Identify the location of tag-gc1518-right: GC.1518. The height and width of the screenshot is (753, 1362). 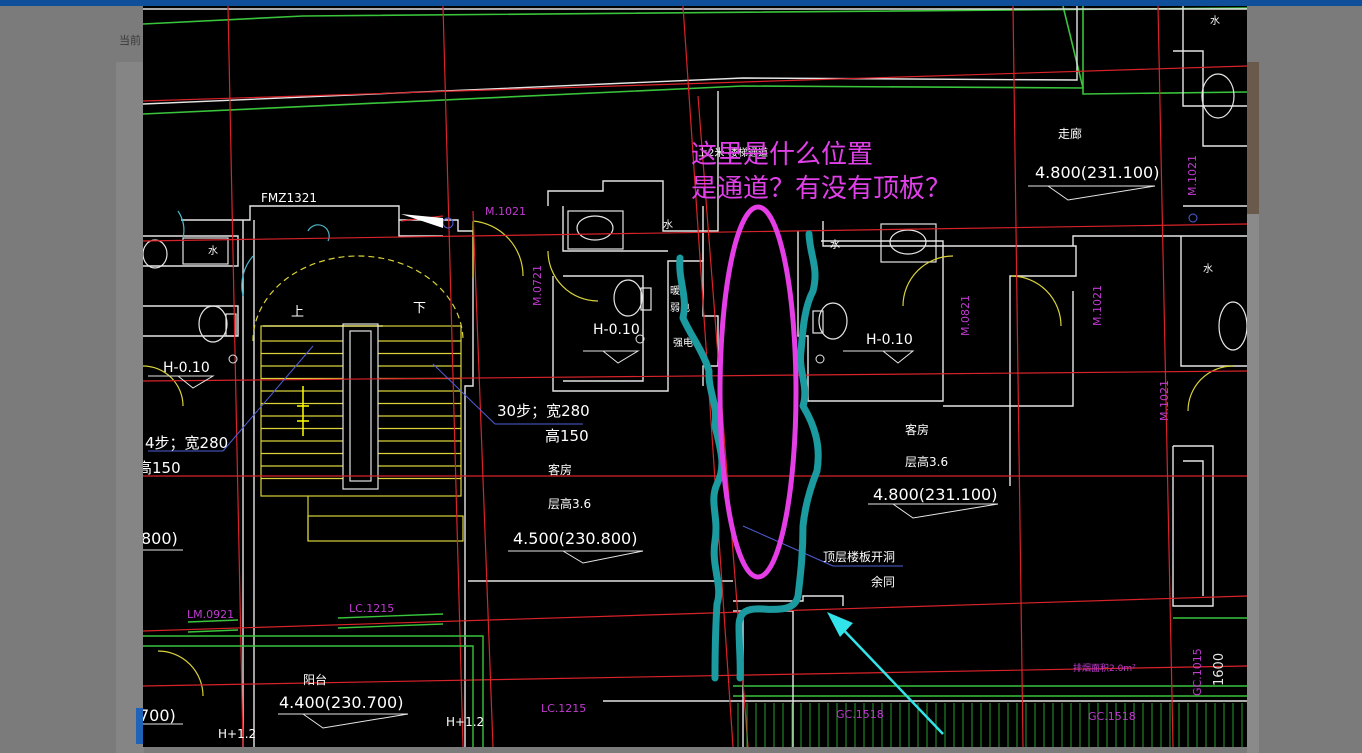
(1112, 716).